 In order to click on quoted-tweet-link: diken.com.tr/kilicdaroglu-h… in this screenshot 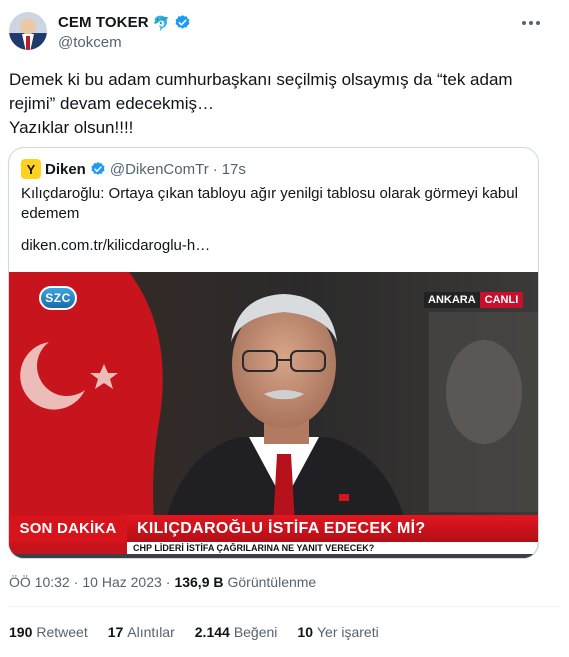, I will do `click(115, 245)`.